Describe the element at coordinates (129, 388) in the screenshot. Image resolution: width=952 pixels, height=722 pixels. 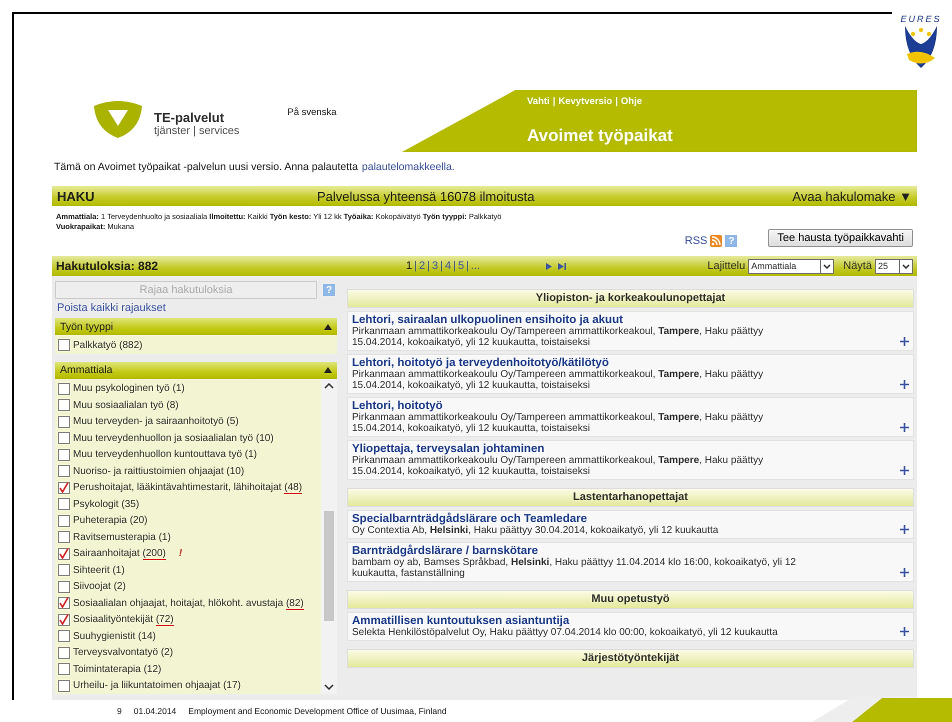
I see `option-label: Muu psykologinen työ (1)` at that location.